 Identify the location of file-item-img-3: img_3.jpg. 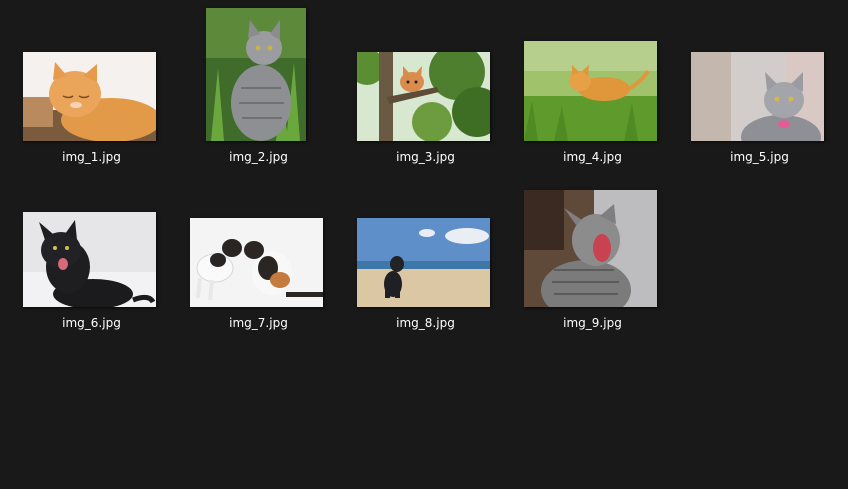
(425, 90).